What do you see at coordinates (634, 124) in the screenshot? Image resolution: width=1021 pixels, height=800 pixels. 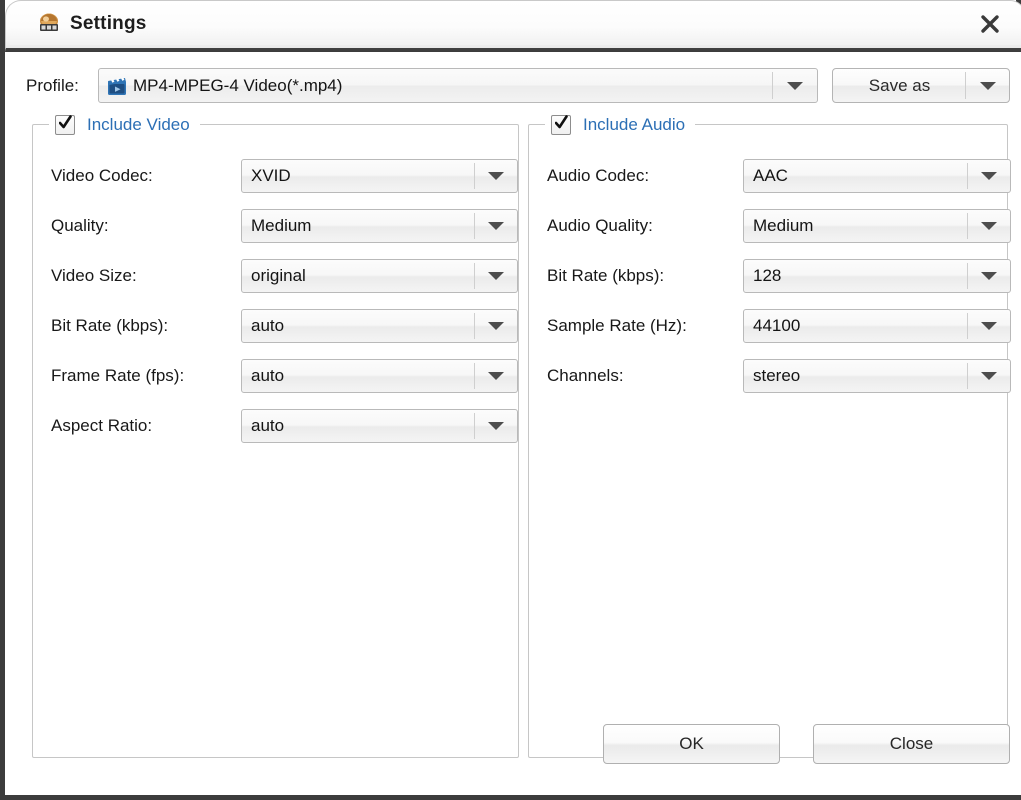 I see `include-audio-label: Include Audio` at bounding box center [634, 124].